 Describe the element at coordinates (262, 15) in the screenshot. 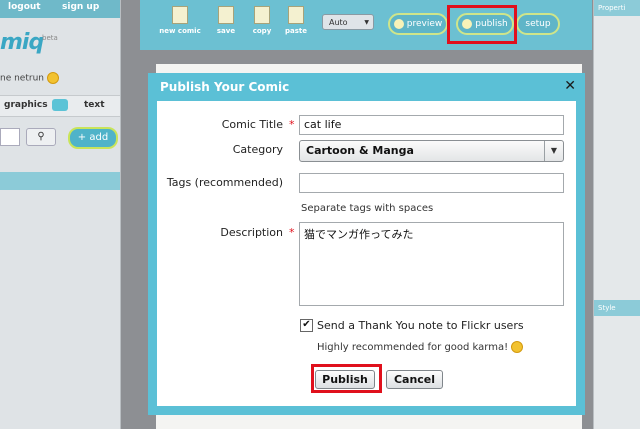

I see `copy-icon` at that location.